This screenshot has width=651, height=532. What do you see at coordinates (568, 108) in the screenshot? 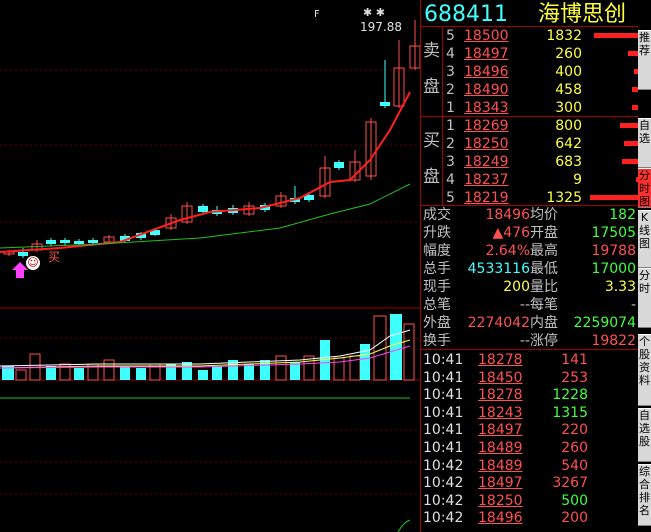
I see `sell-volume: 300` at bounding box center [568, 108].